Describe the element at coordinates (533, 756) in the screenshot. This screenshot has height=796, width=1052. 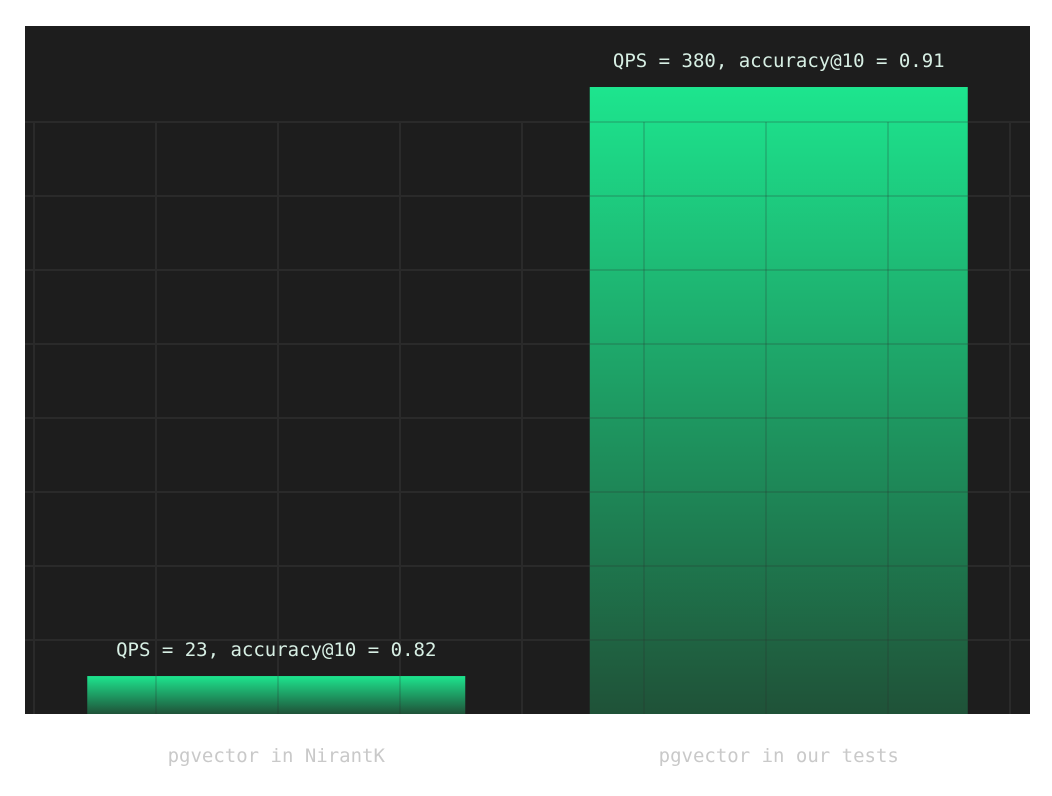
I see `category-labels: pgvector in NirantK pgvector in our tests` at that location.